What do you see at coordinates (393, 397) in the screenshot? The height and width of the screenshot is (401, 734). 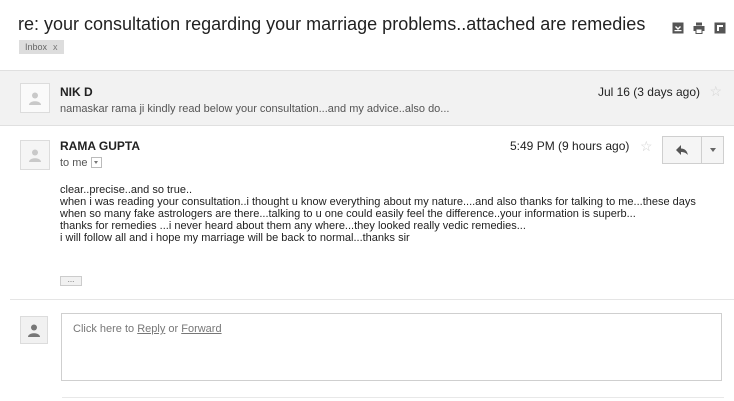 I see `bottom-divider` at bounding box center [393, 397].